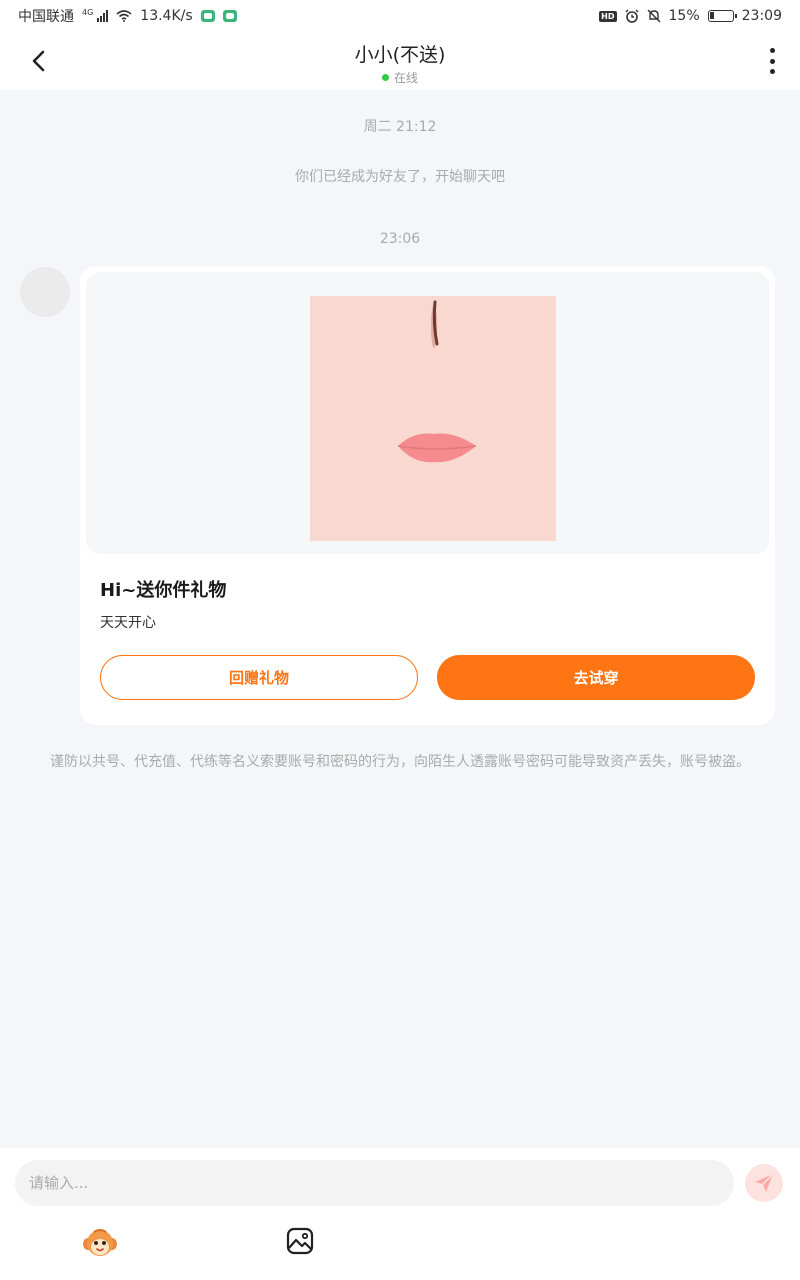 The height and width of the screenshot is (1280, 800). What do you see at coordinates (259, 677) in the screenshot?
I see `return-gift-button: 回赠礼物` at bounding box center [259, 677].